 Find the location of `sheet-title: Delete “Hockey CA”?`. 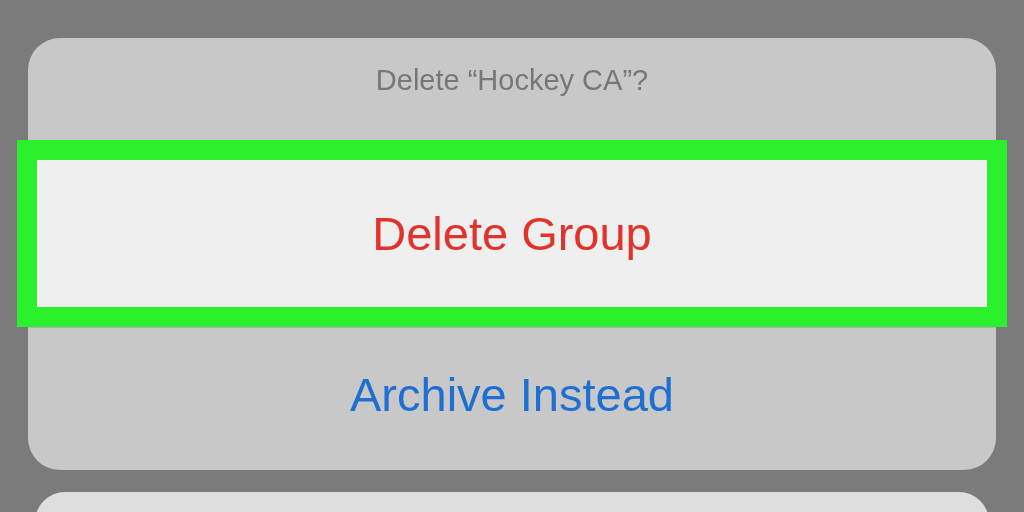

sheet-title: Delete “Hockey CA”? is located at coordinates (512, 80).